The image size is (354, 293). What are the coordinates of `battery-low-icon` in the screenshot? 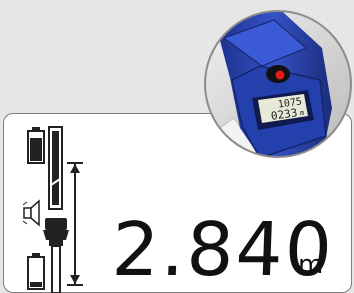 It's located at (36, 271).